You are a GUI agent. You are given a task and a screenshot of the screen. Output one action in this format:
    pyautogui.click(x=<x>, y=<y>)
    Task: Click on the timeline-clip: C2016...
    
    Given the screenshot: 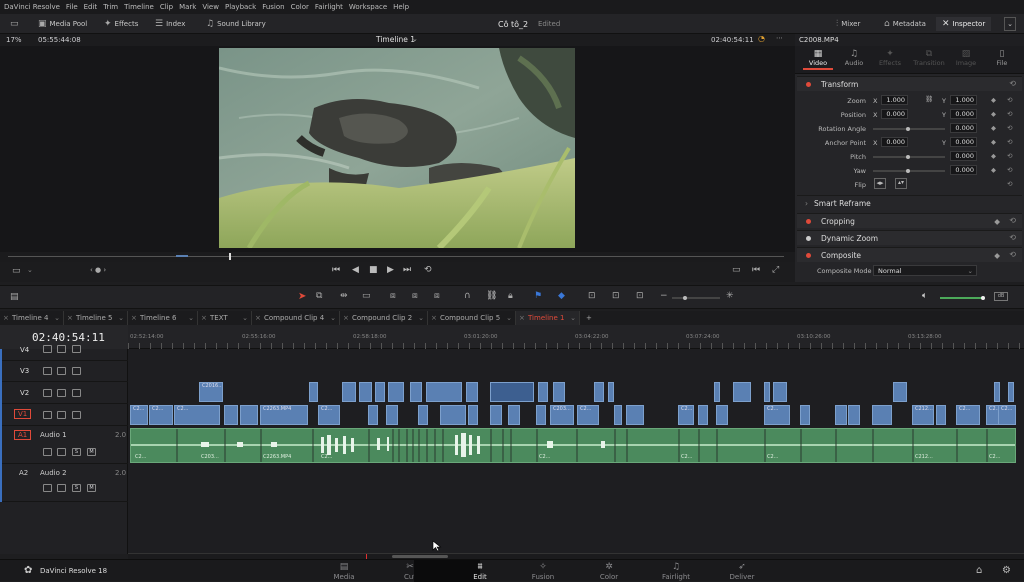 What is the action you would take?
    pyautogui.click(x=211, y=392)
    